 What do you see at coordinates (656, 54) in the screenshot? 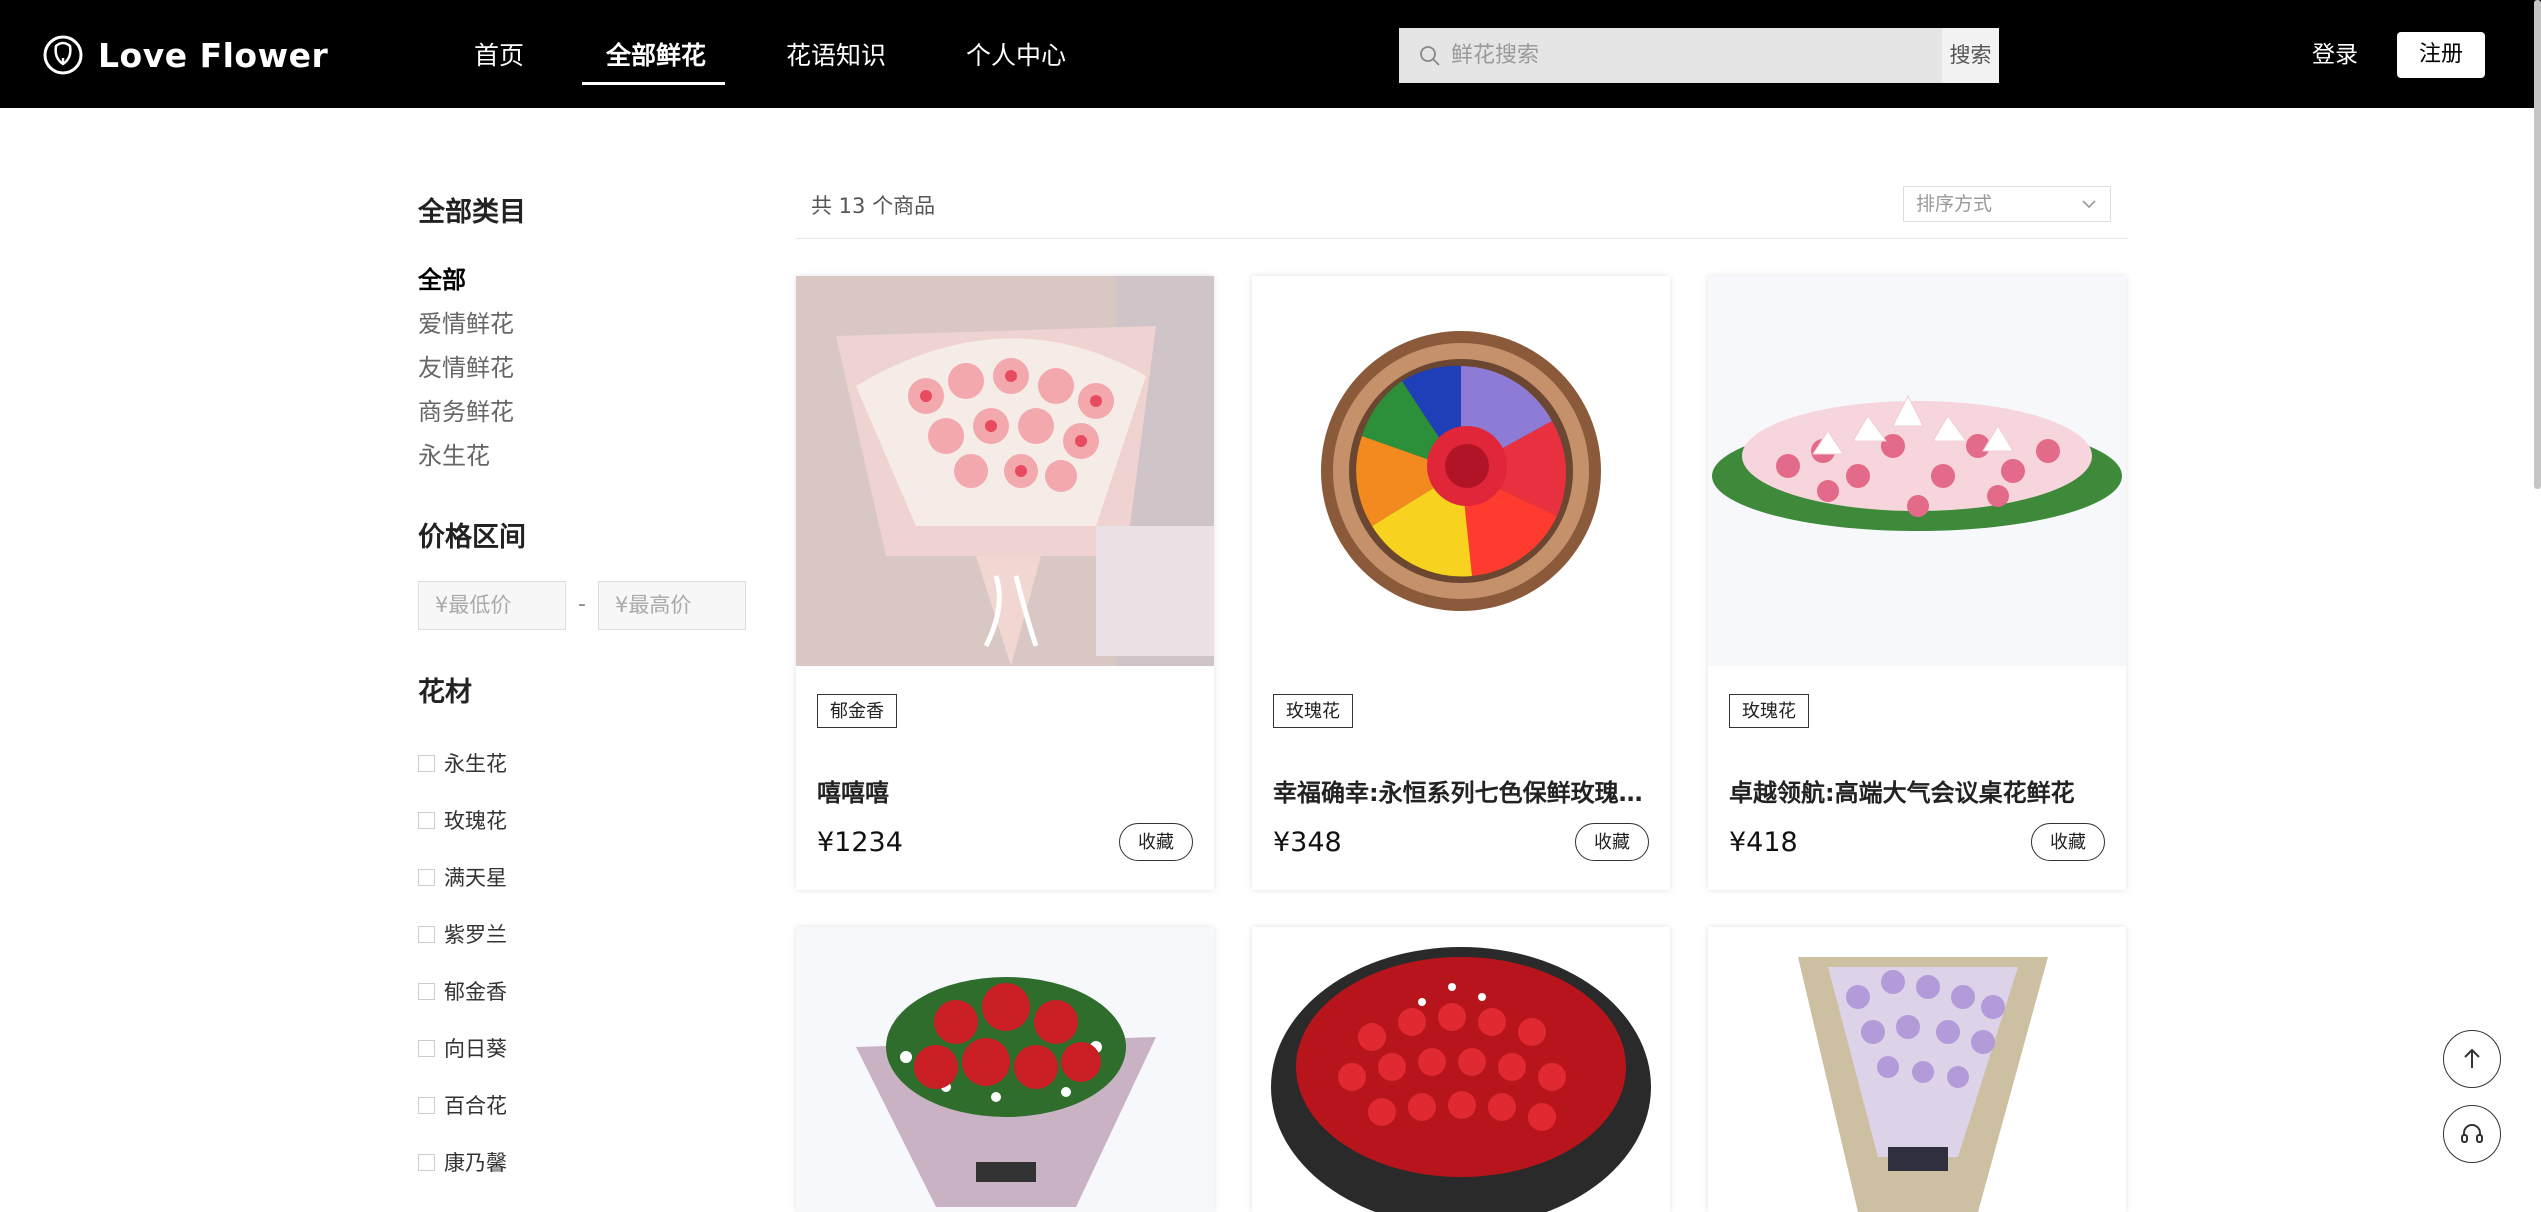
I see `nav-all-flowers: 全部鲜花` at bounding box center [656, 54].